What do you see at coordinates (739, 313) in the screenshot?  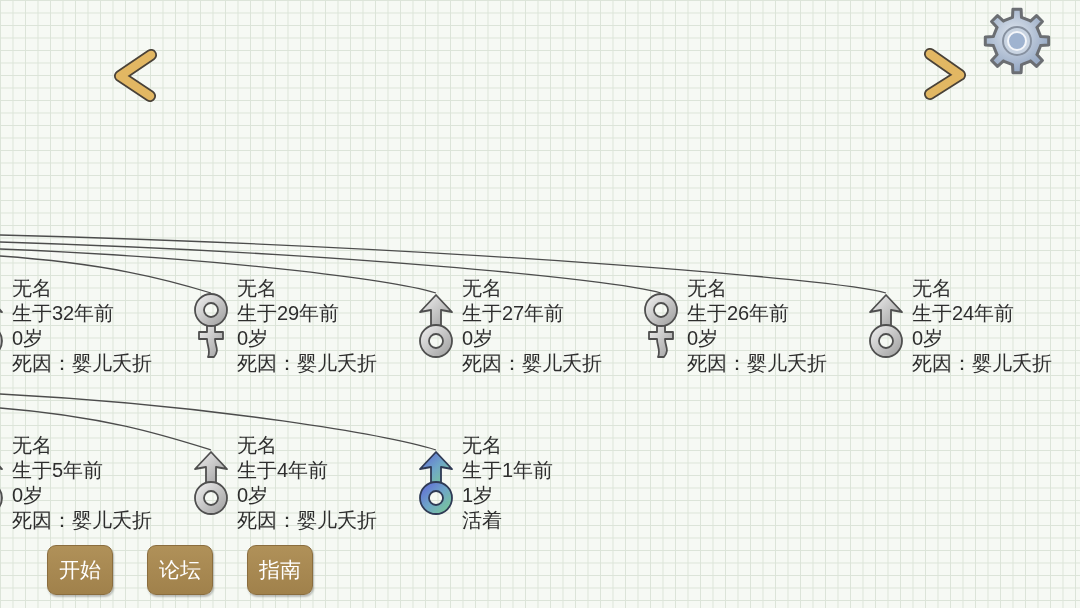 I see `birth-text: 生于26年前` at bounding box center [739, 313].